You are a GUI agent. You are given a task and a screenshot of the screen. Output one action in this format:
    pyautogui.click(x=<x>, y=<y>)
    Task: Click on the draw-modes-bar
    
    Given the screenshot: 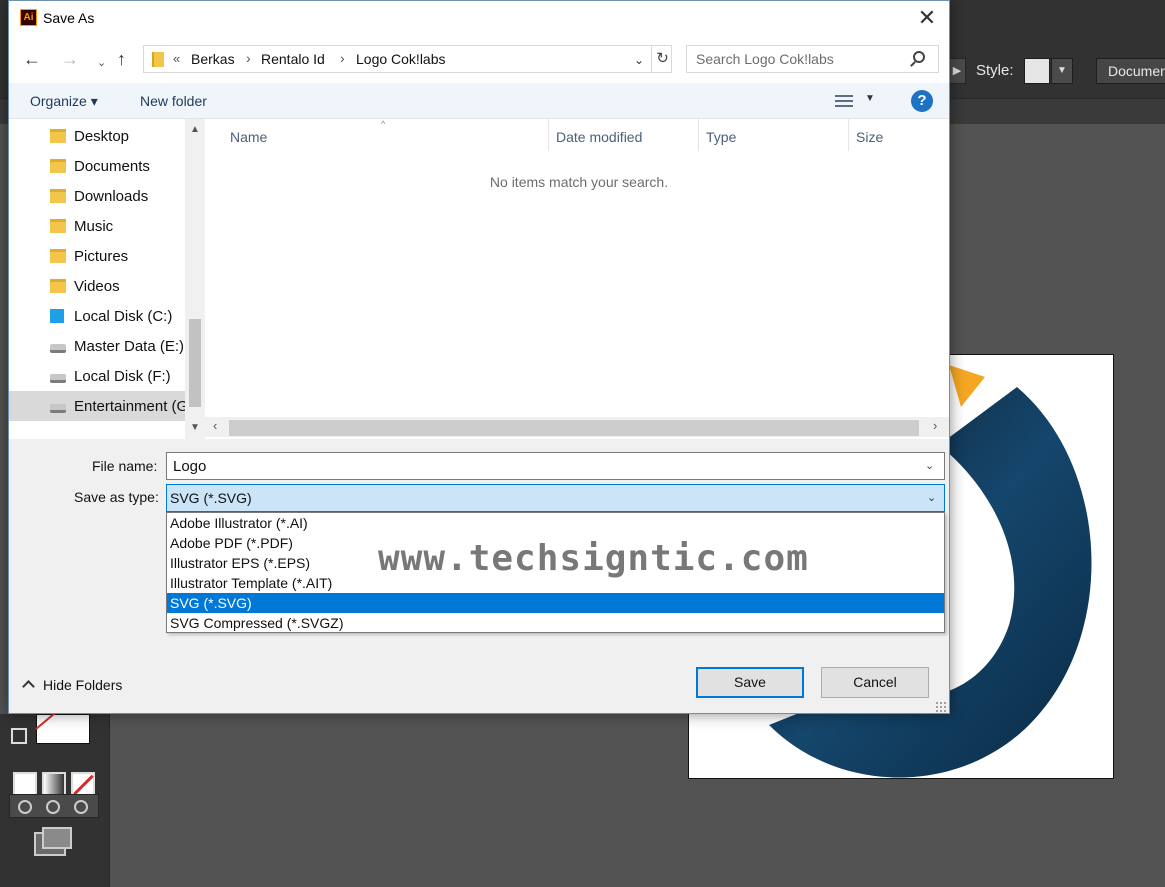 What is the action you would take?
    pyautogui.click(x=54, y=806)
    